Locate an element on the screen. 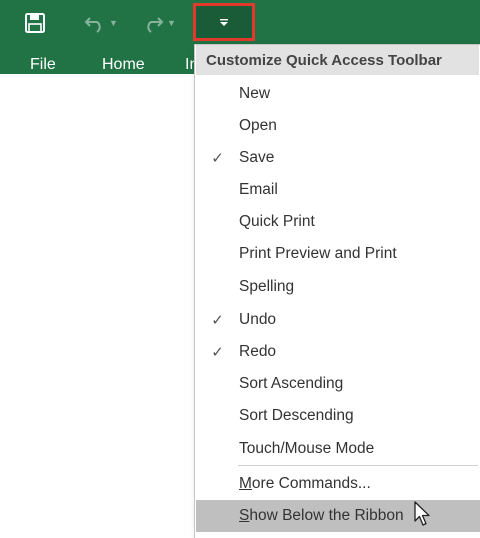  menu-item-sort-descending: Sort Descending is located at coordinates (336, 416).